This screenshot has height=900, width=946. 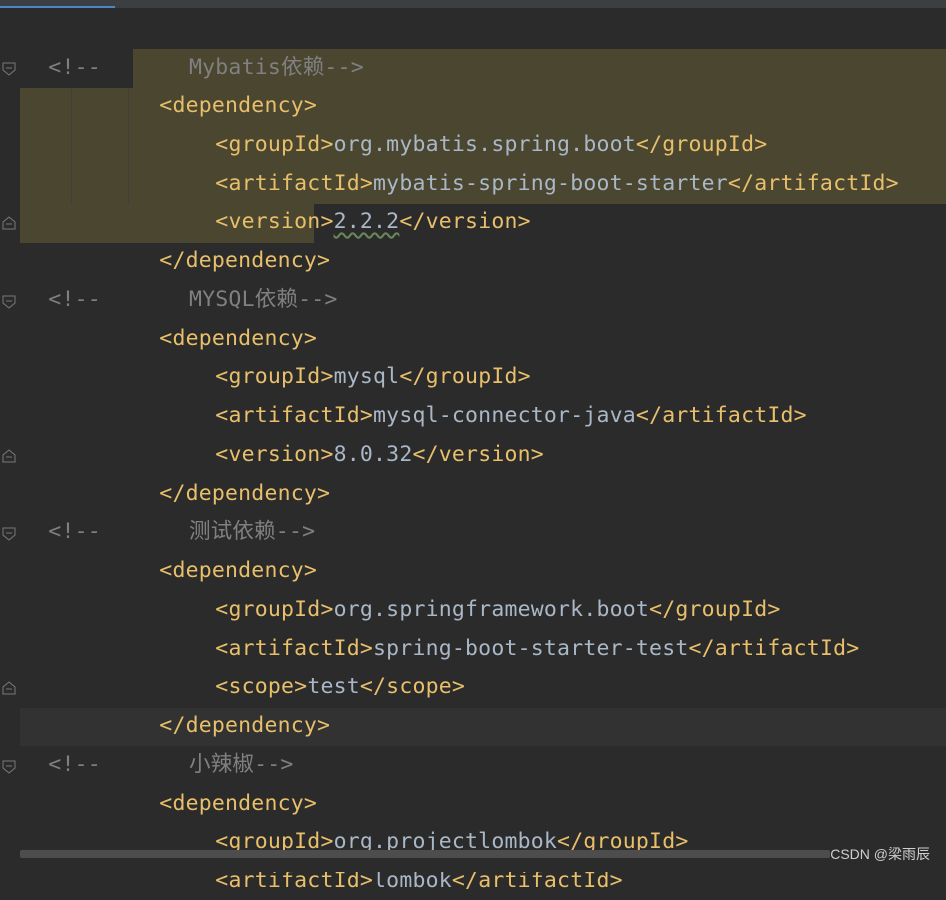 What do you see at coordinates (412, 686) in the screenshot?
I see `tag-close: </scope>` at bounding box center [412, 686].